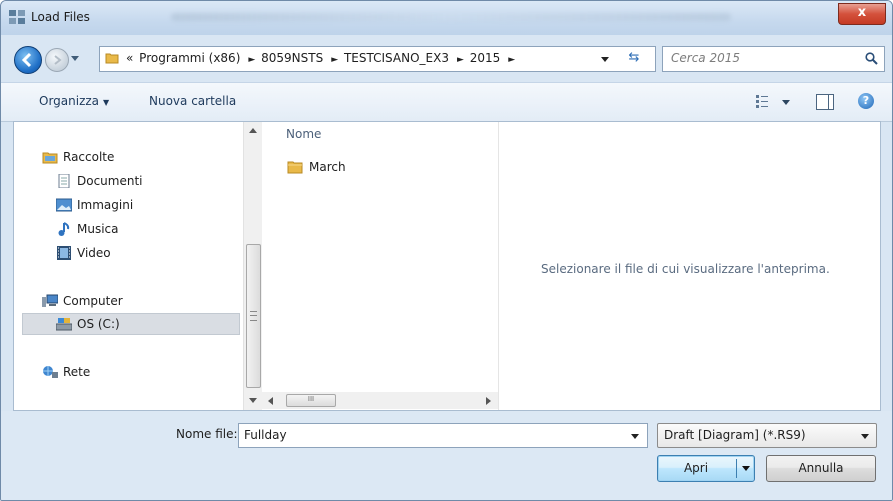  I want to click on list-item-label: March, so click(327, 167).